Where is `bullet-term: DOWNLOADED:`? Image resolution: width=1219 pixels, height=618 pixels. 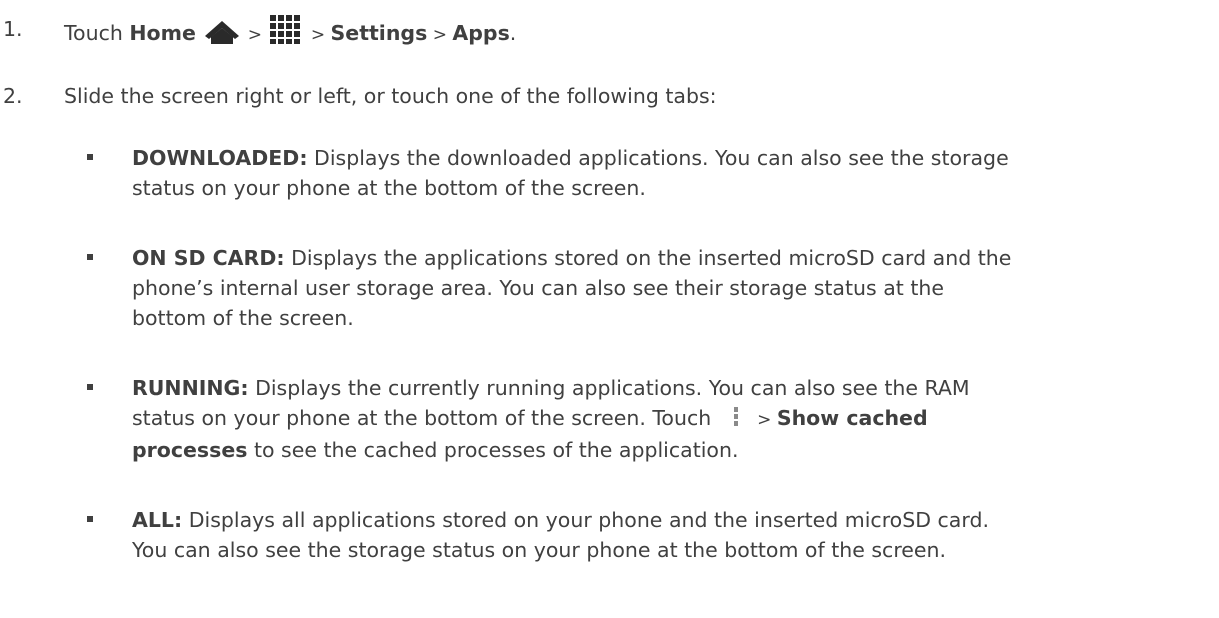 bullet-term: DOWNLOADED: is located at coordinates (220, 158).